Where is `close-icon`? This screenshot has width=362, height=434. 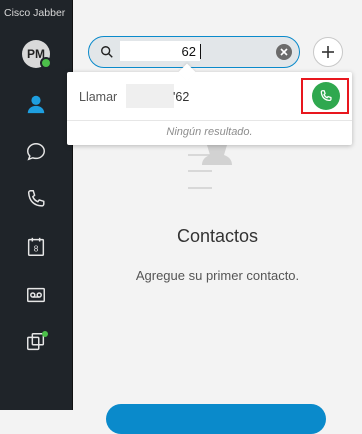 close-icon is located at coordinates (284, 52).